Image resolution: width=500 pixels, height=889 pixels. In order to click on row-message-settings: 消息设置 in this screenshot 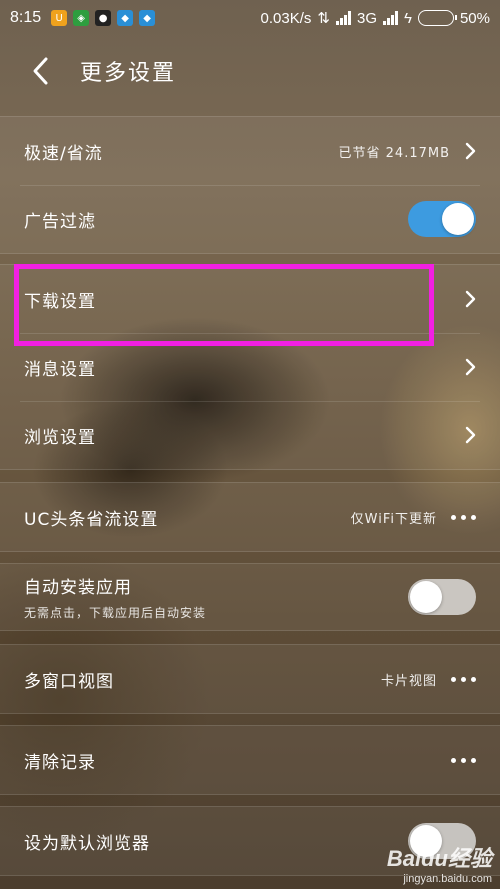, I will do `click(250, 367)`.